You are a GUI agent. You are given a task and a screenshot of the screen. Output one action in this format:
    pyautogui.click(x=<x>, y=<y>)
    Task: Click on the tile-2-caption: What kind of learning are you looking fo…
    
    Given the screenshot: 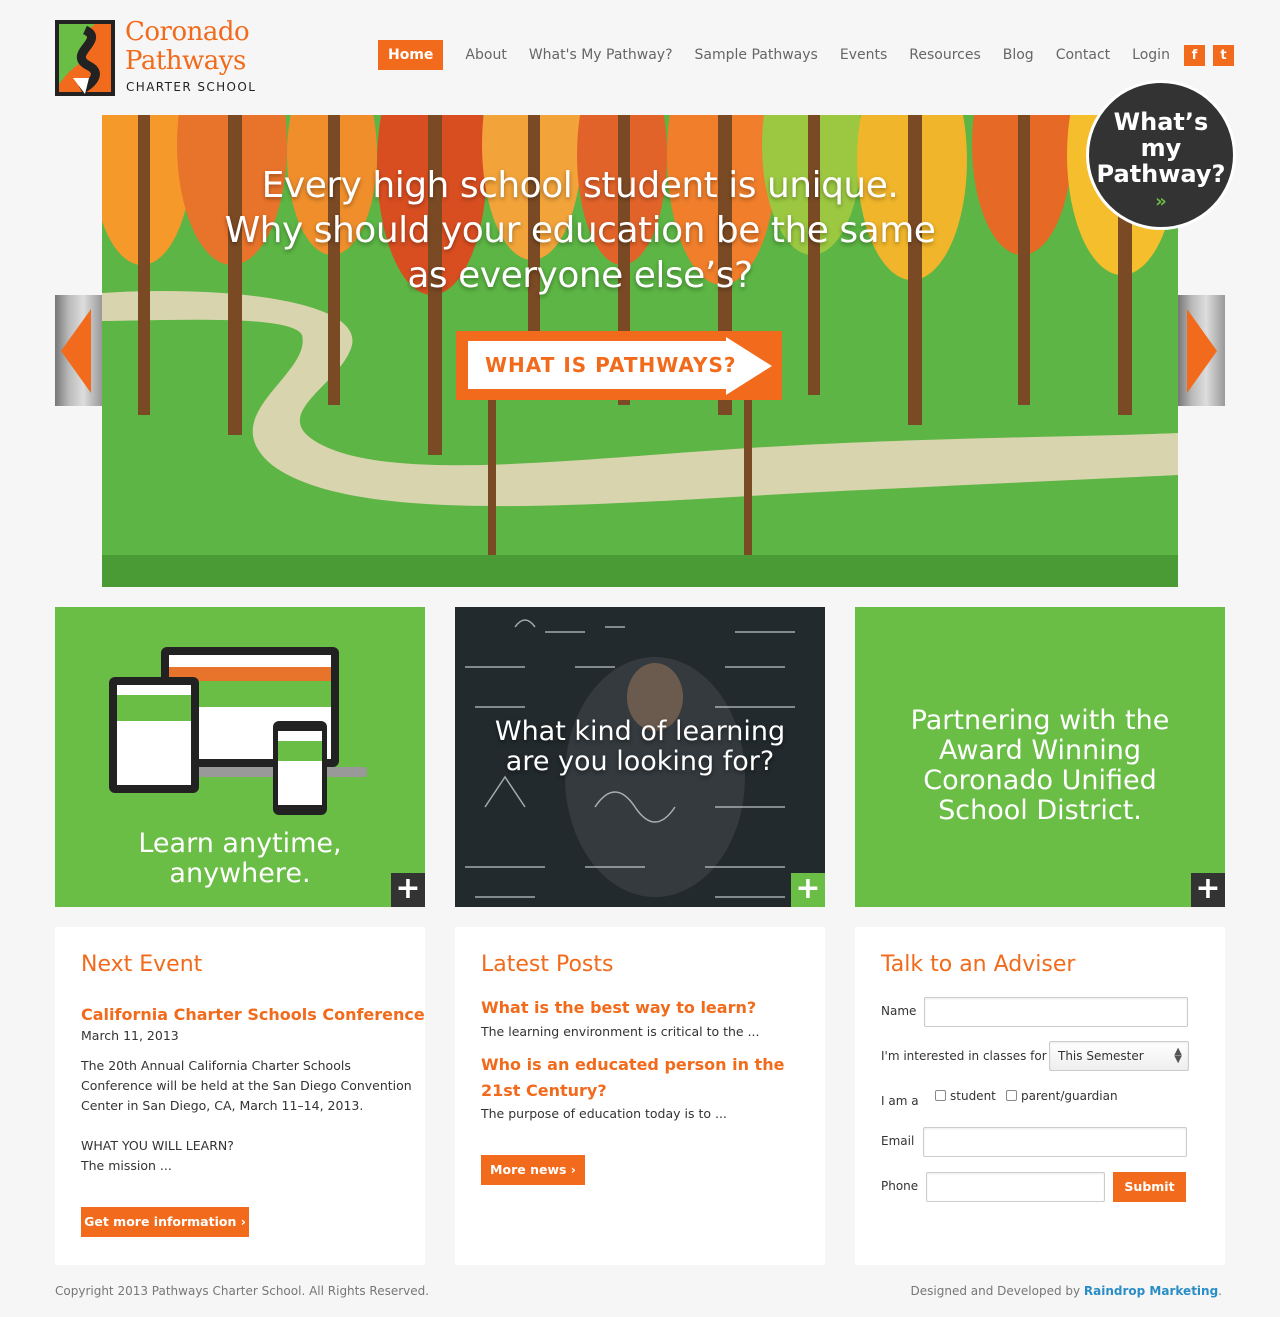 What is the action you would take?
    pyautogui.click(x=640, y=747)
    